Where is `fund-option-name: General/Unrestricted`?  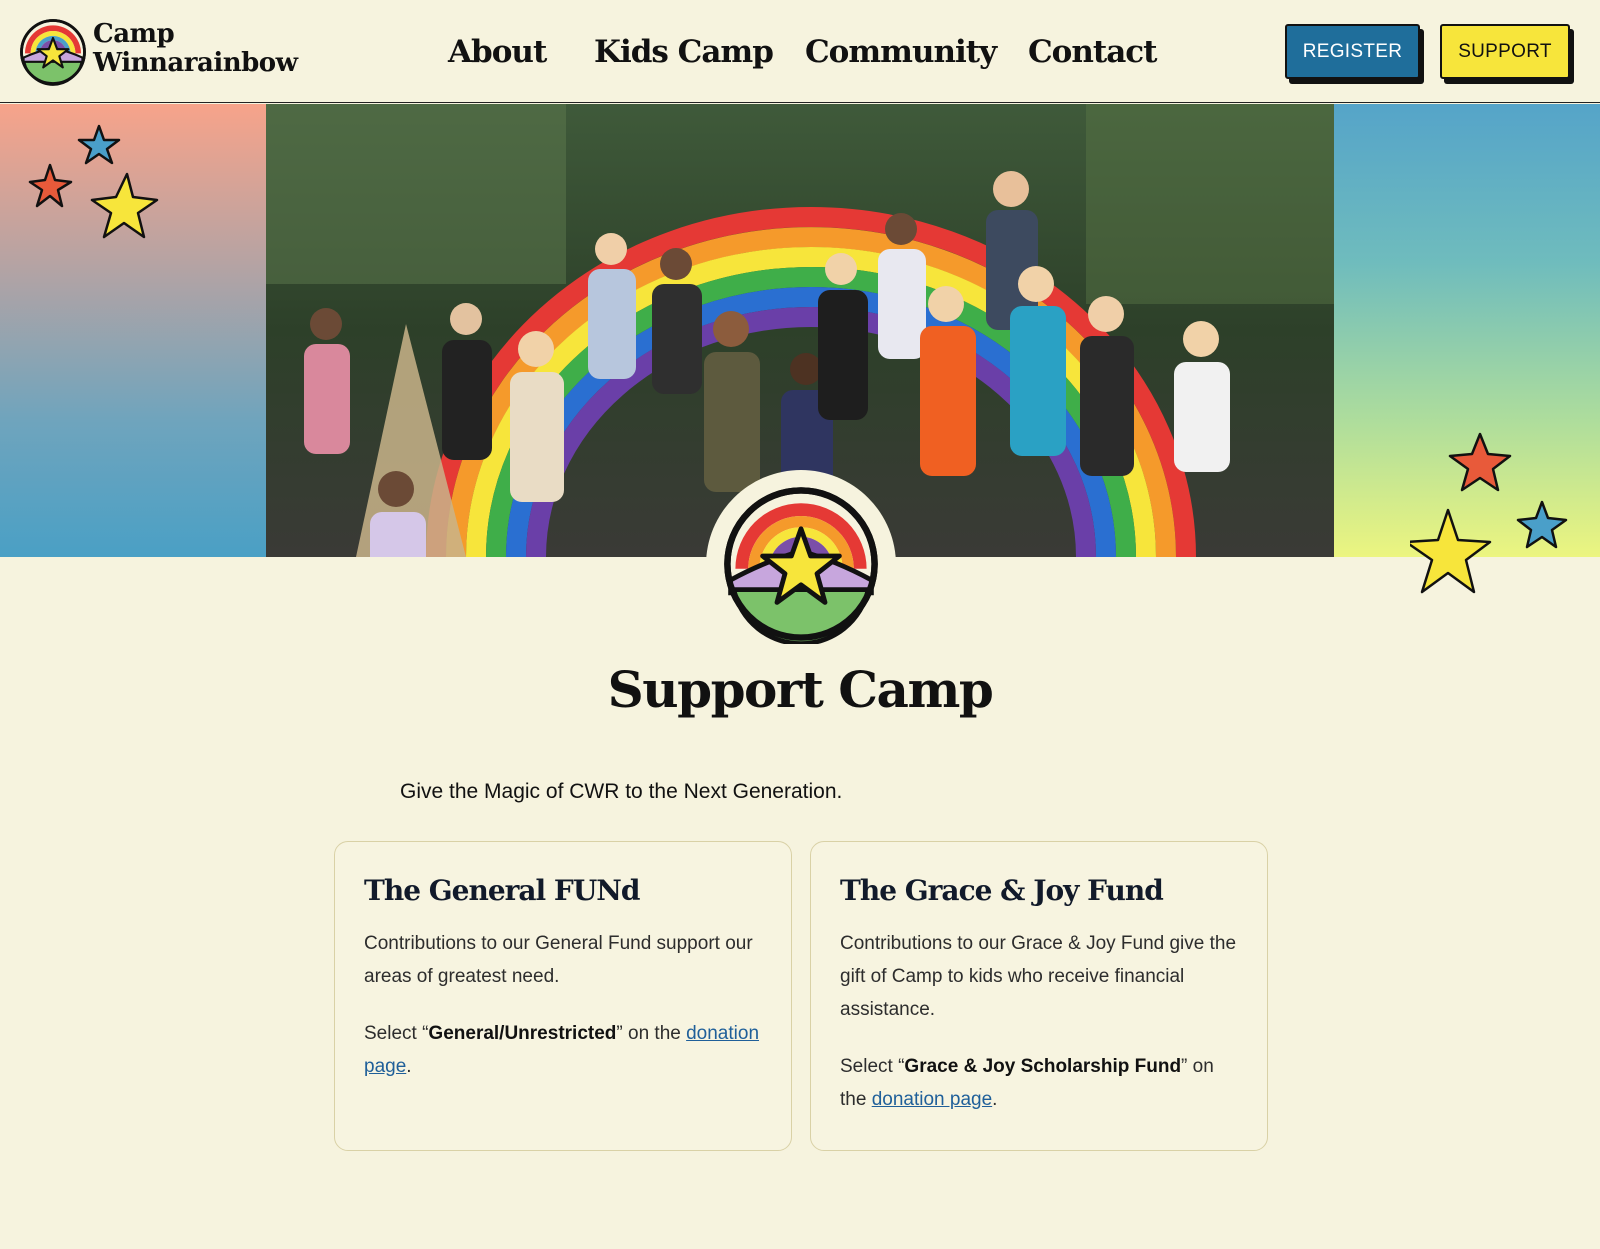 fund-option-name: General/Unrestricted is located at coordinates (522, 1033).